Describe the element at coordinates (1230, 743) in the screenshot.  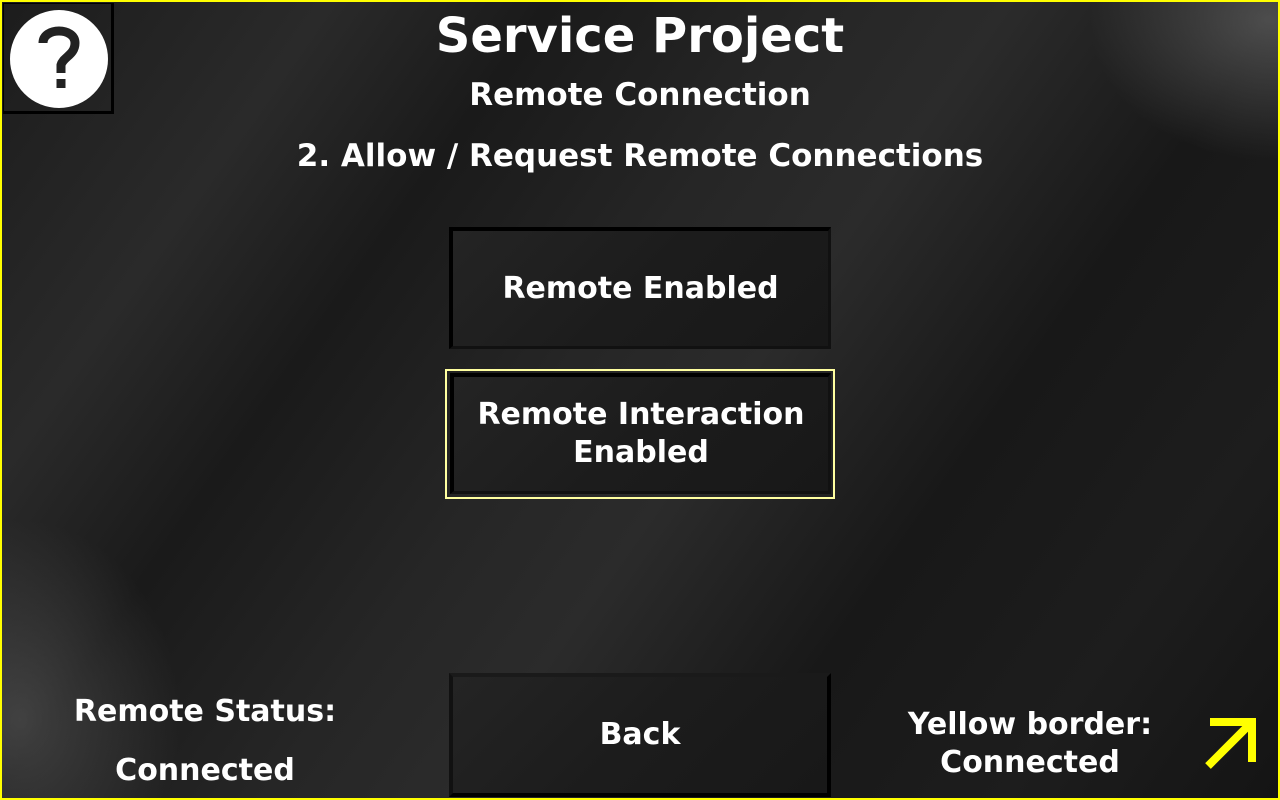
I see `arrow-up-right-icon` at that location.